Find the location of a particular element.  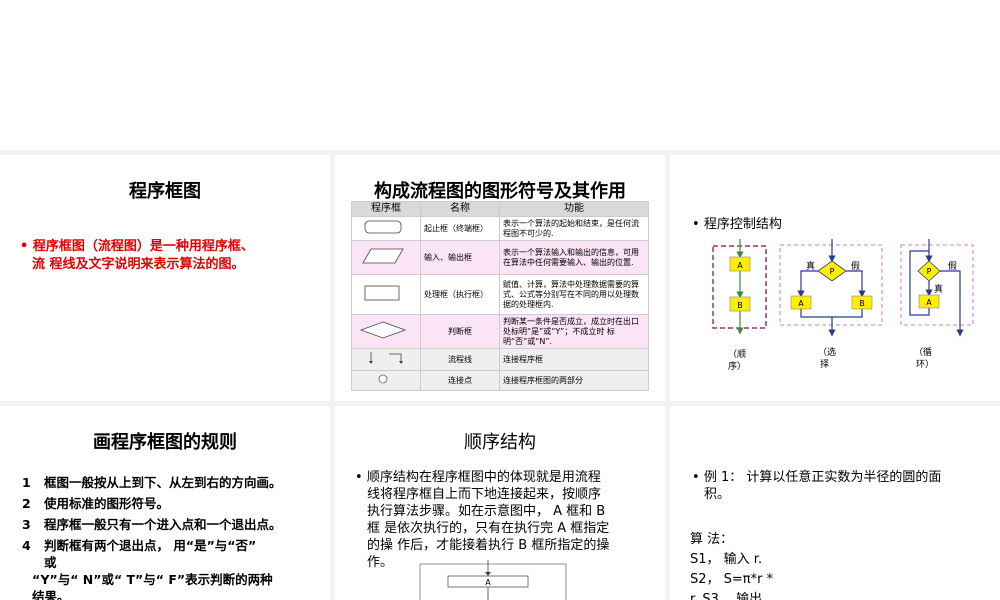

seq-diagram-box-a: A is located at coordinates (488, 582).